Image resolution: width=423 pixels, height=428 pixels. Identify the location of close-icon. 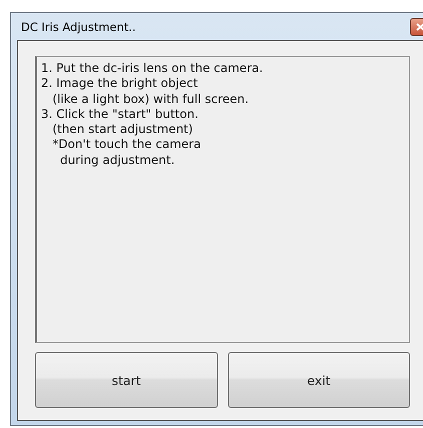
(419, 26).